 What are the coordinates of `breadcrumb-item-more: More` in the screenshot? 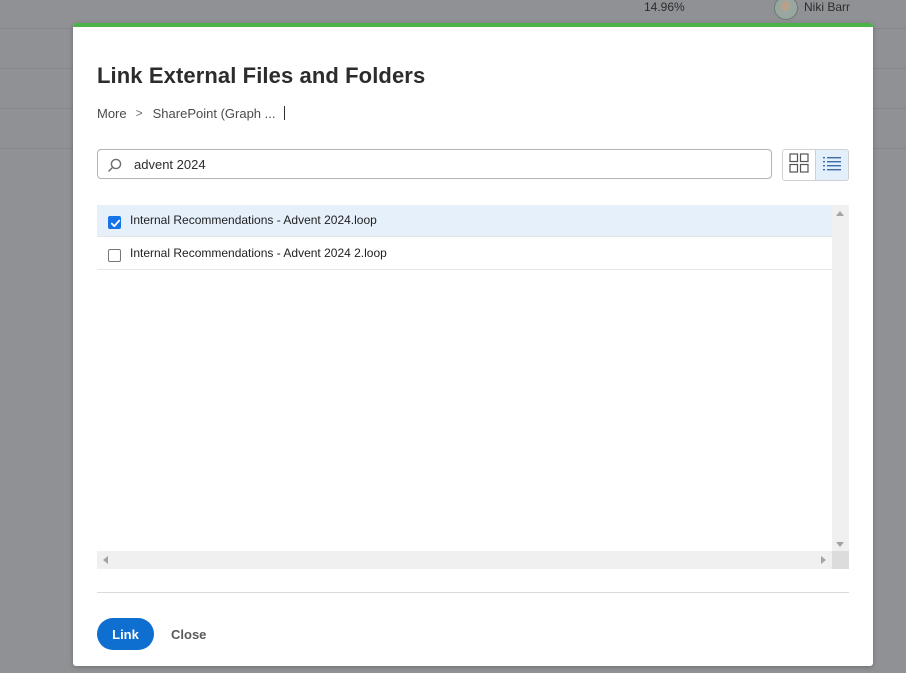 It's located at (112, 113).